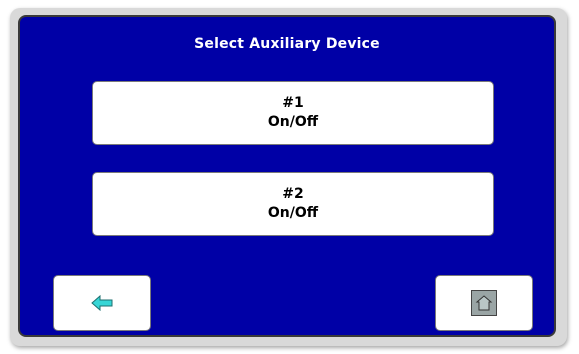 The height and width of the screenshot is (354, 579). Describe the element at coordinates (293, 122) in the screenshot. I see `device-1-action: On/Off` at that location.